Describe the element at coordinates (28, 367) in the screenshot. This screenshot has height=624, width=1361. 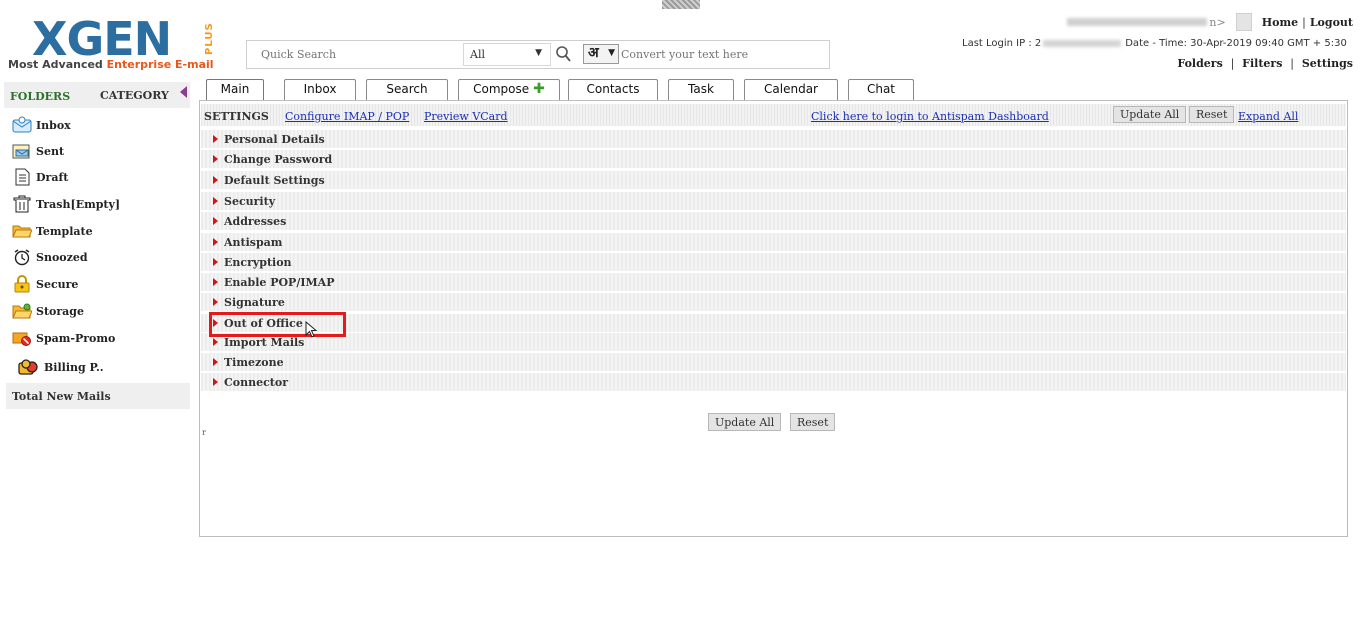
I see `billing-icon` at that location.